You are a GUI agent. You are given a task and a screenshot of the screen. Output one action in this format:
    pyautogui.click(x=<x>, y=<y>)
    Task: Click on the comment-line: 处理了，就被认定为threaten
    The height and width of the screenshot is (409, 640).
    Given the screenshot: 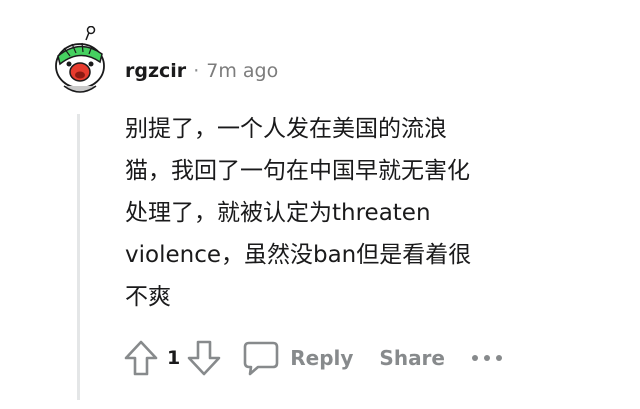 What is the action you would take?
    pyautogui.click(x=278, y=213)
    